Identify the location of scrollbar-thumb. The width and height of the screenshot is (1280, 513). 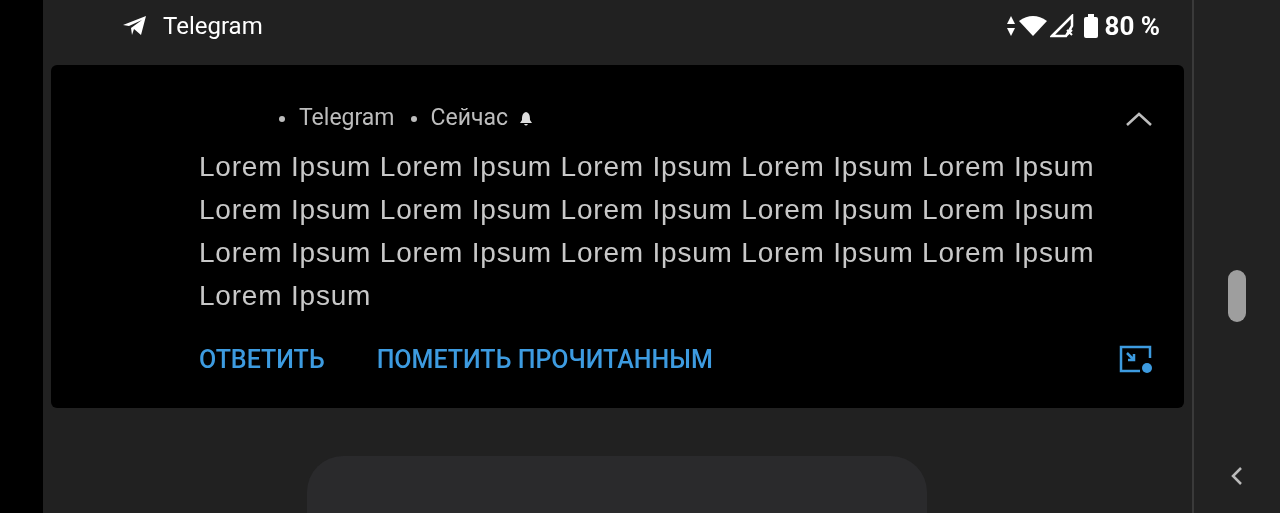
(1237, 296).